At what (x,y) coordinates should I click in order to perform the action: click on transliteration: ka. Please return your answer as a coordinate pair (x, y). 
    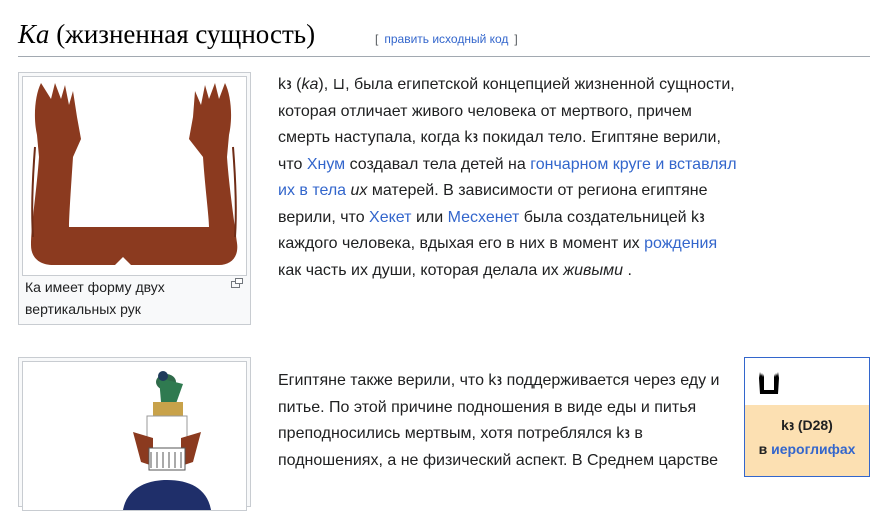
    Looking at the image, I should click on (310, 84).